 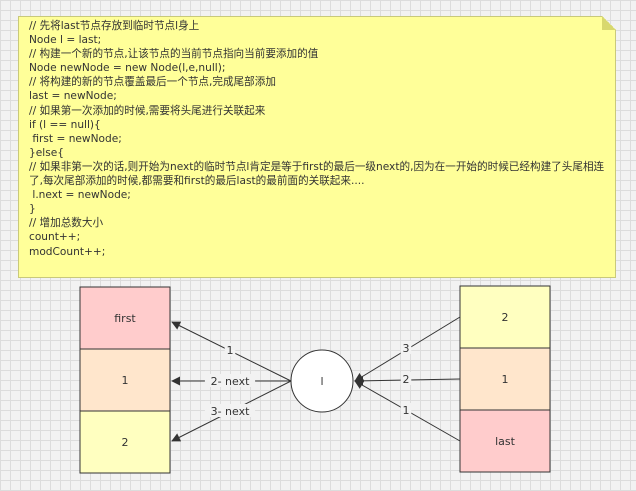 What do you see at coordinates (231, 411) in the screenshot?
I see `left-edge-label-2: 3- next` at bounding box center [231, 411].